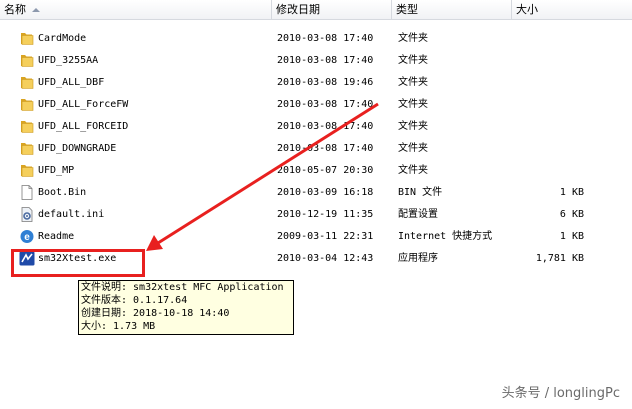 The image size is (632, 409). What do you see at coordinates (27, 192) in the screenshot?
I see `file-icon` at bounding box center [27, 192].